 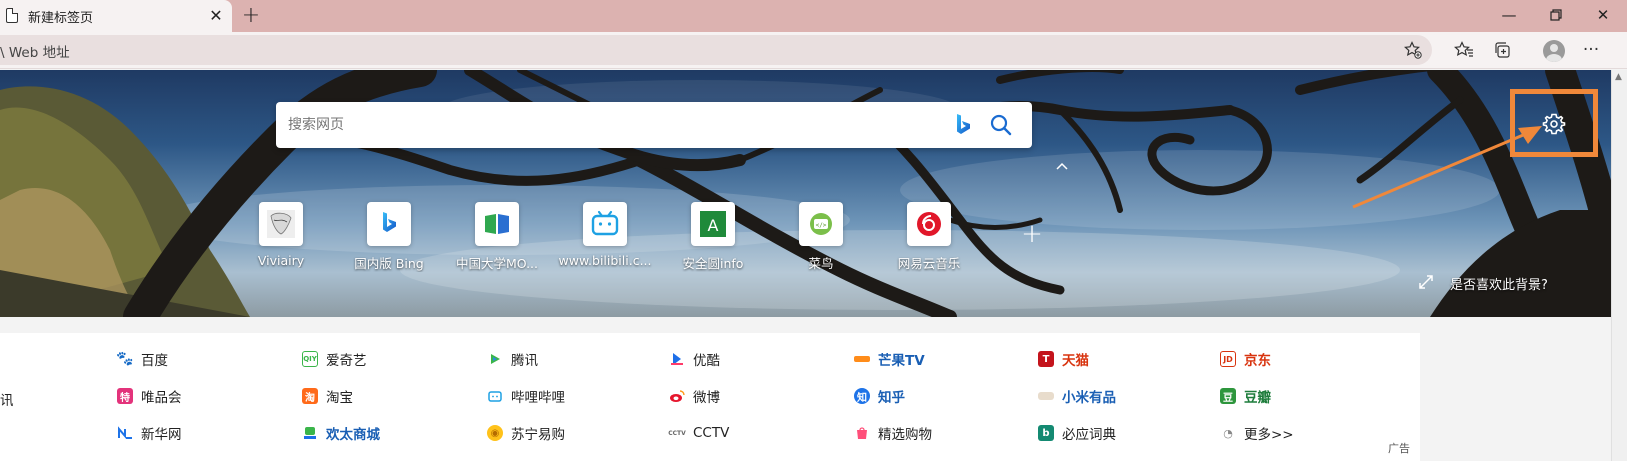 What do you see at coordinates (706, 361) in the screenshot?
I see `link-label: 优酷` at bounding box center [706, 361].